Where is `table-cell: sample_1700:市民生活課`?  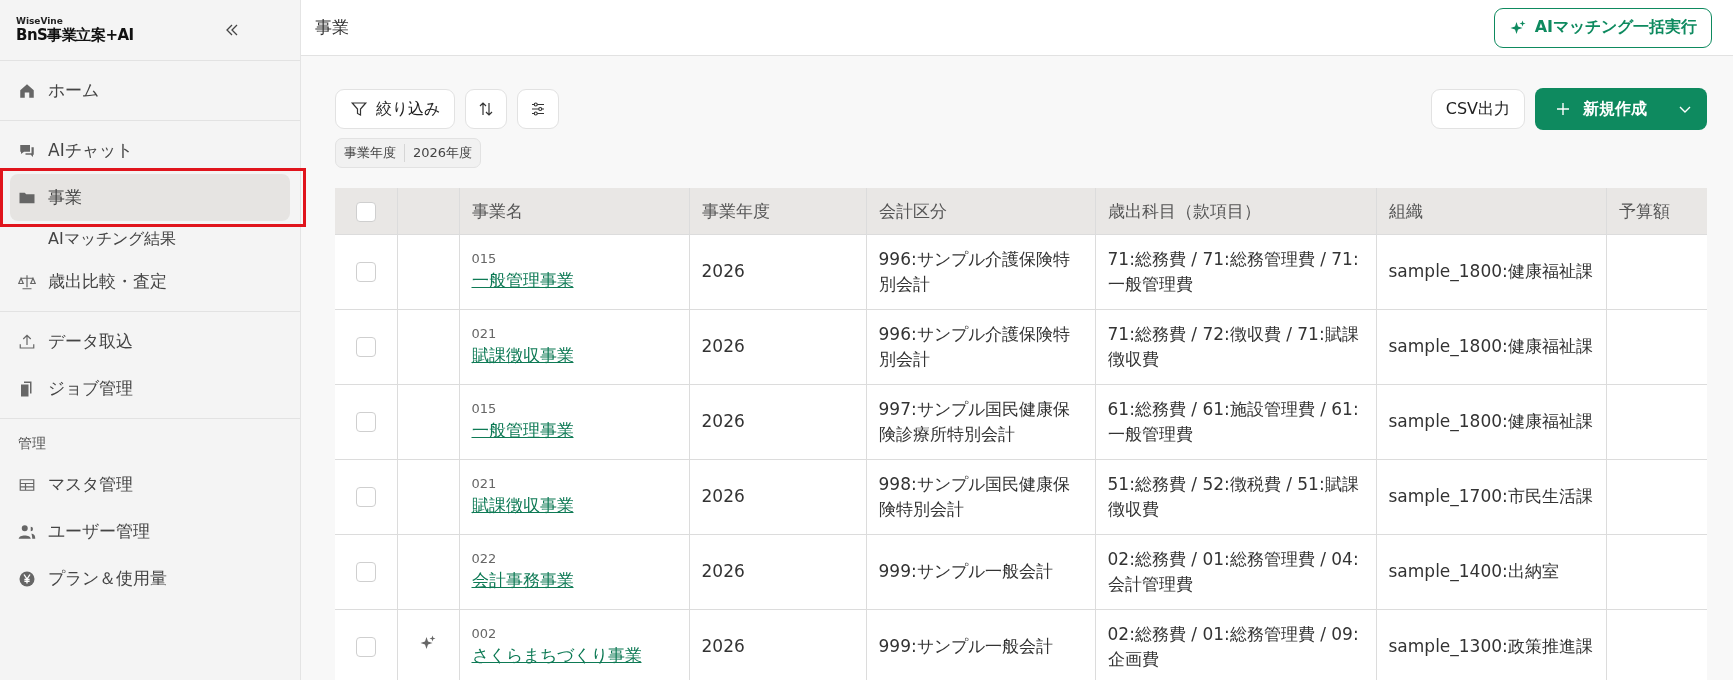 table-cell: sample_1700:市民生活課 is located at coordinates (1490, 496).